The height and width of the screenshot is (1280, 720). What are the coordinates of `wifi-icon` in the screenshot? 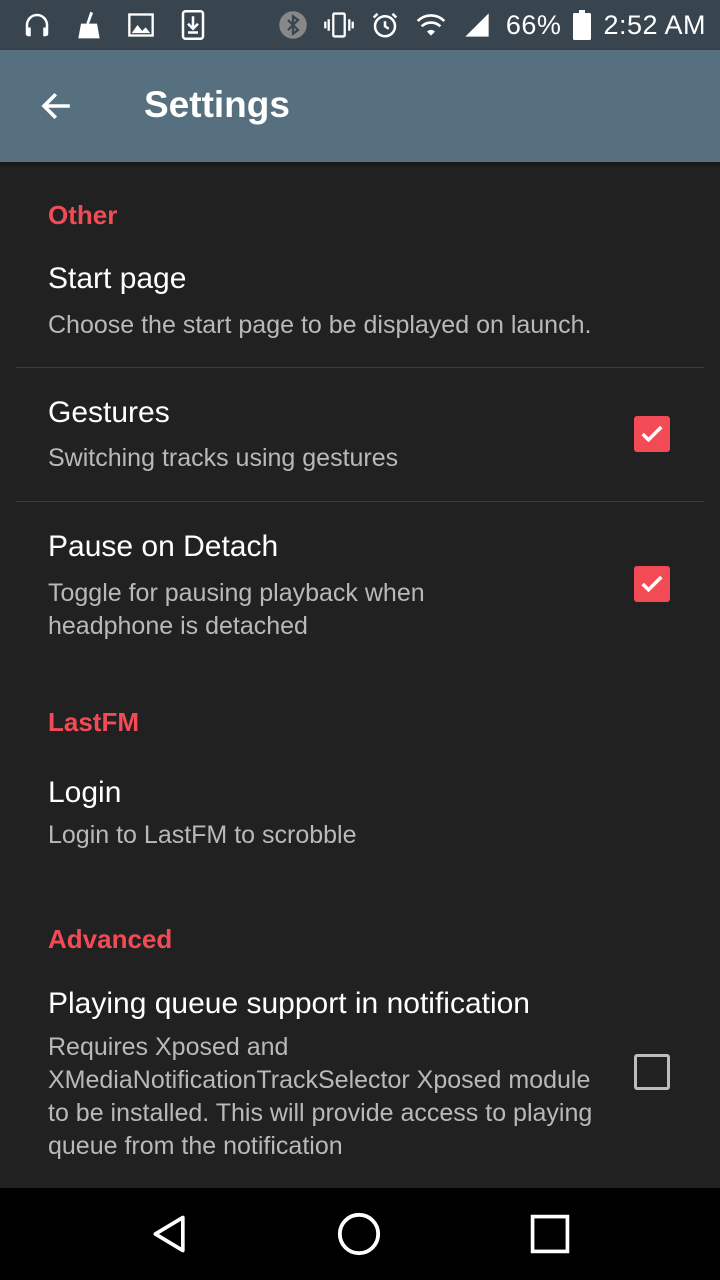 It's located at (431, 25).